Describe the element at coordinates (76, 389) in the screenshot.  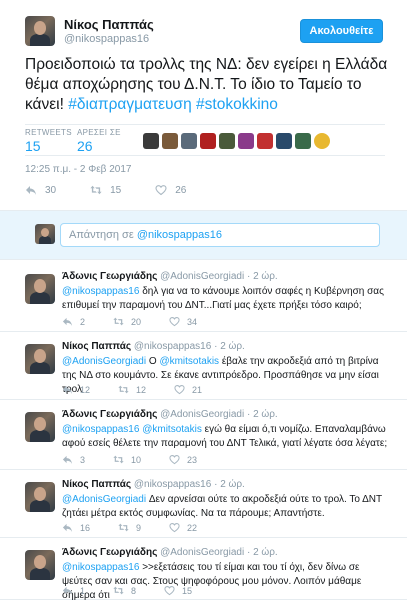
I see `reply-button: 12` at that location.